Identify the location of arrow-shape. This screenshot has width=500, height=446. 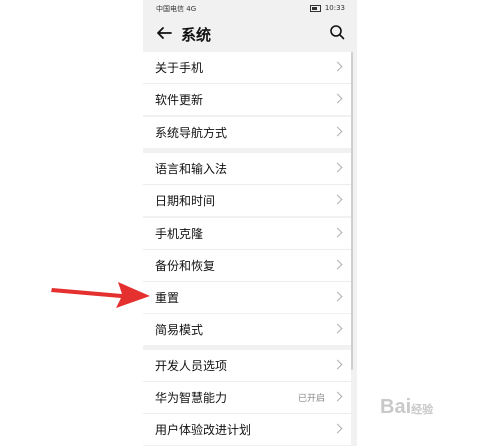
(100, 295).